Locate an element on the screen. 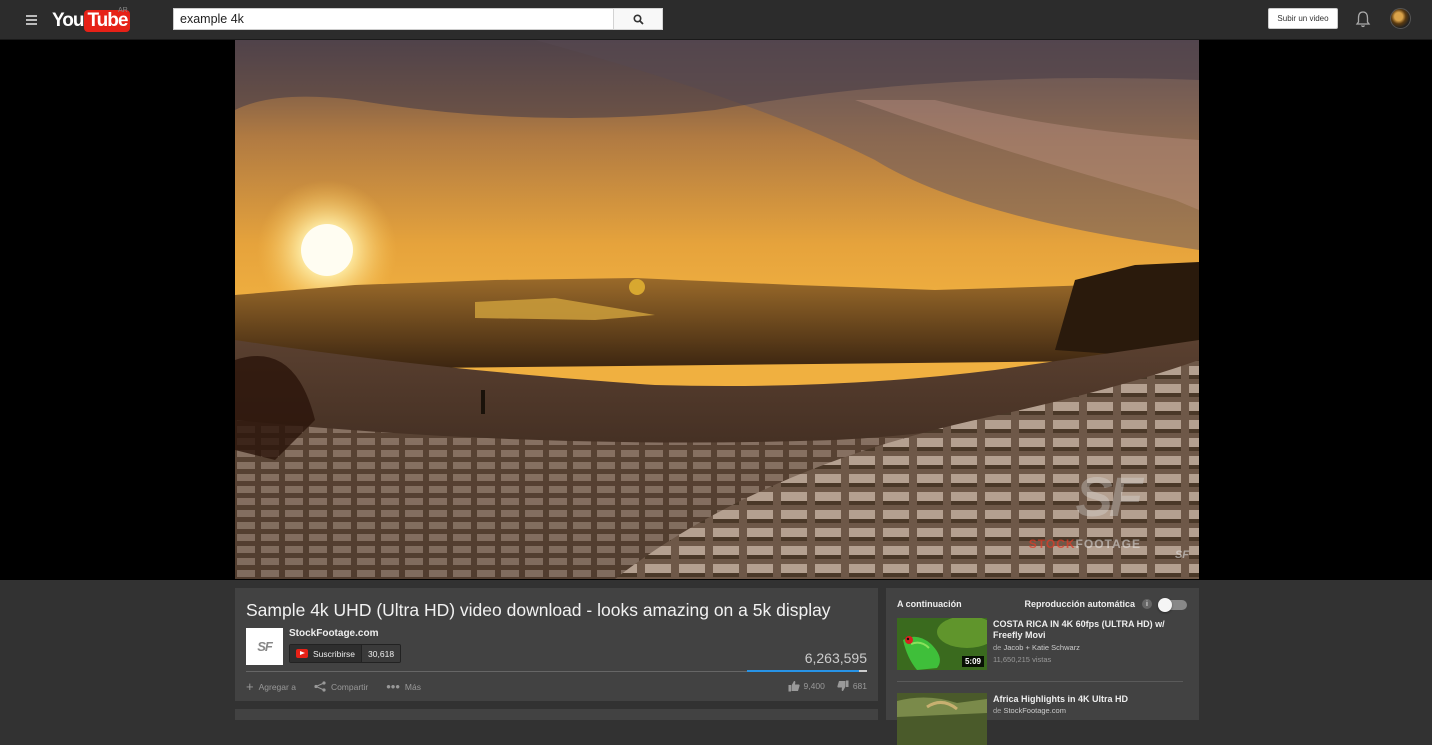 The height and width of the screenshot is (745, 1432). info-icon: i is located at coordinates (1147, 604).